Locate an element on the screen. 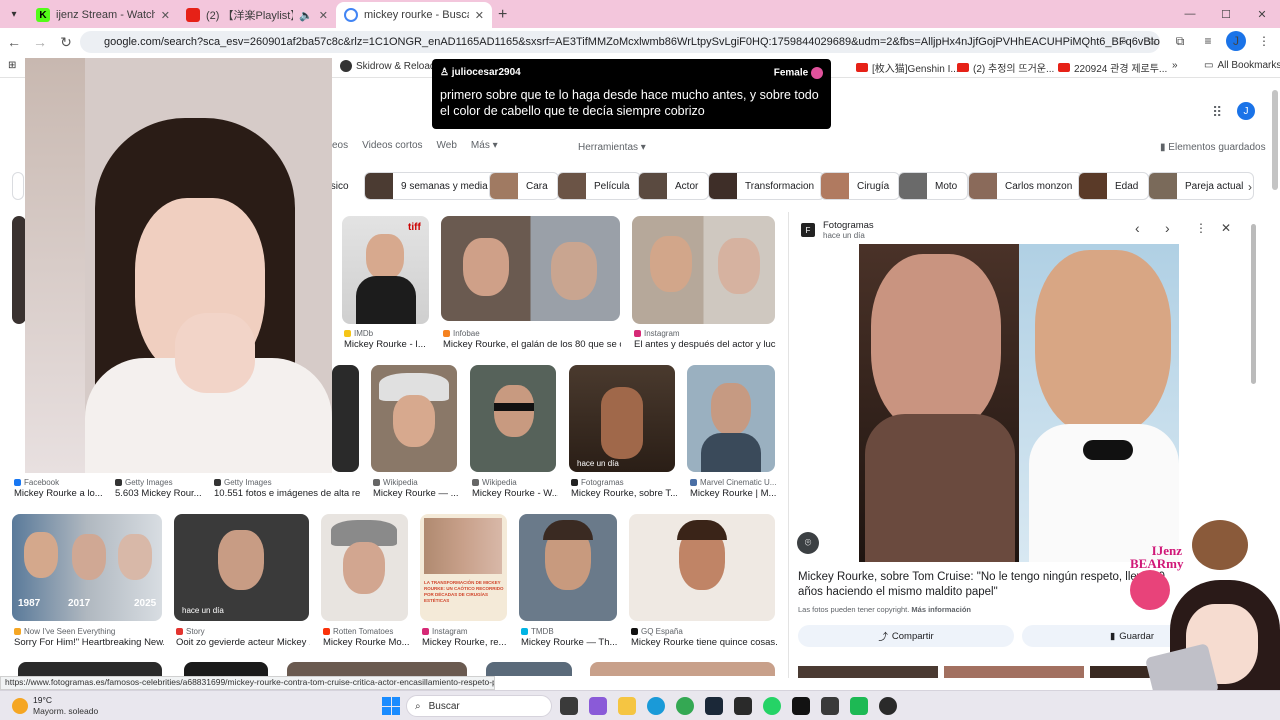 The height and width of the screenshot is (720, 1280). apps-grid-icon: ⠿ is located at coordinates (1217, 112).